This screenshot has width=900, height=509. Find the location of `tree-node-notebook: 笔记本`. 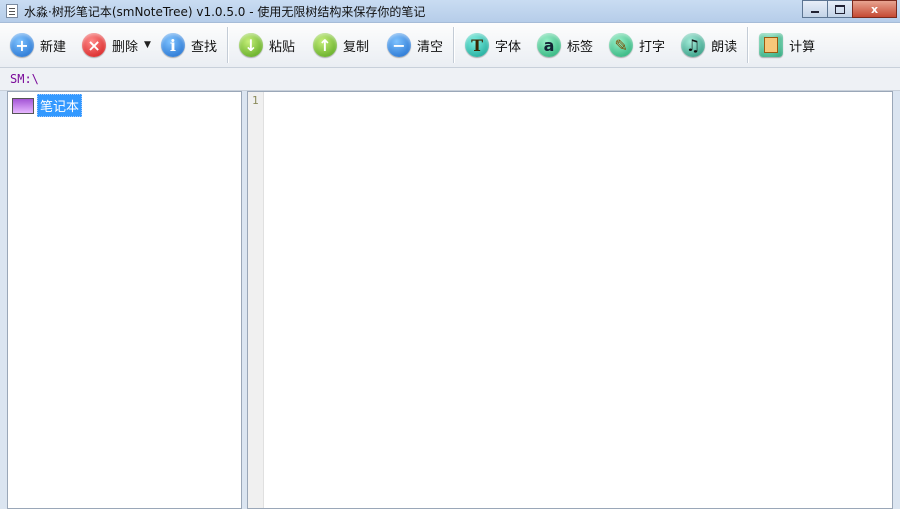

tree-node-notebook: 笔记本 is located at coordinates (47, 105).